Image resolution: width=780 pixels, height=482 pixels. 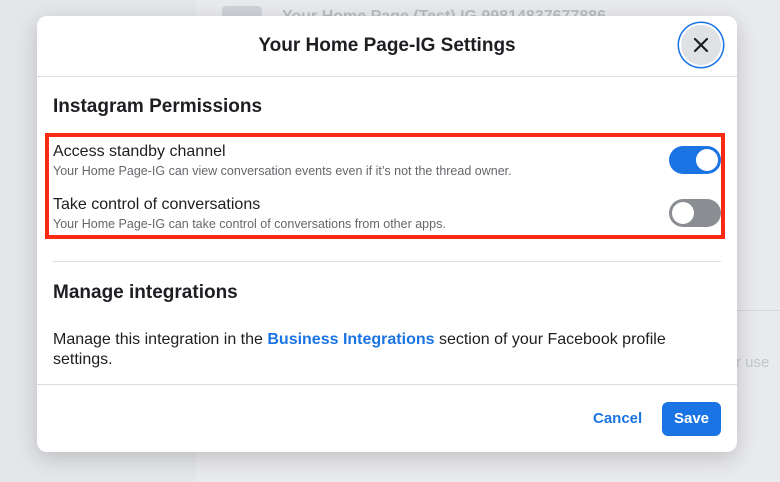 I want to click on close-button, so click(x=701, y=45).